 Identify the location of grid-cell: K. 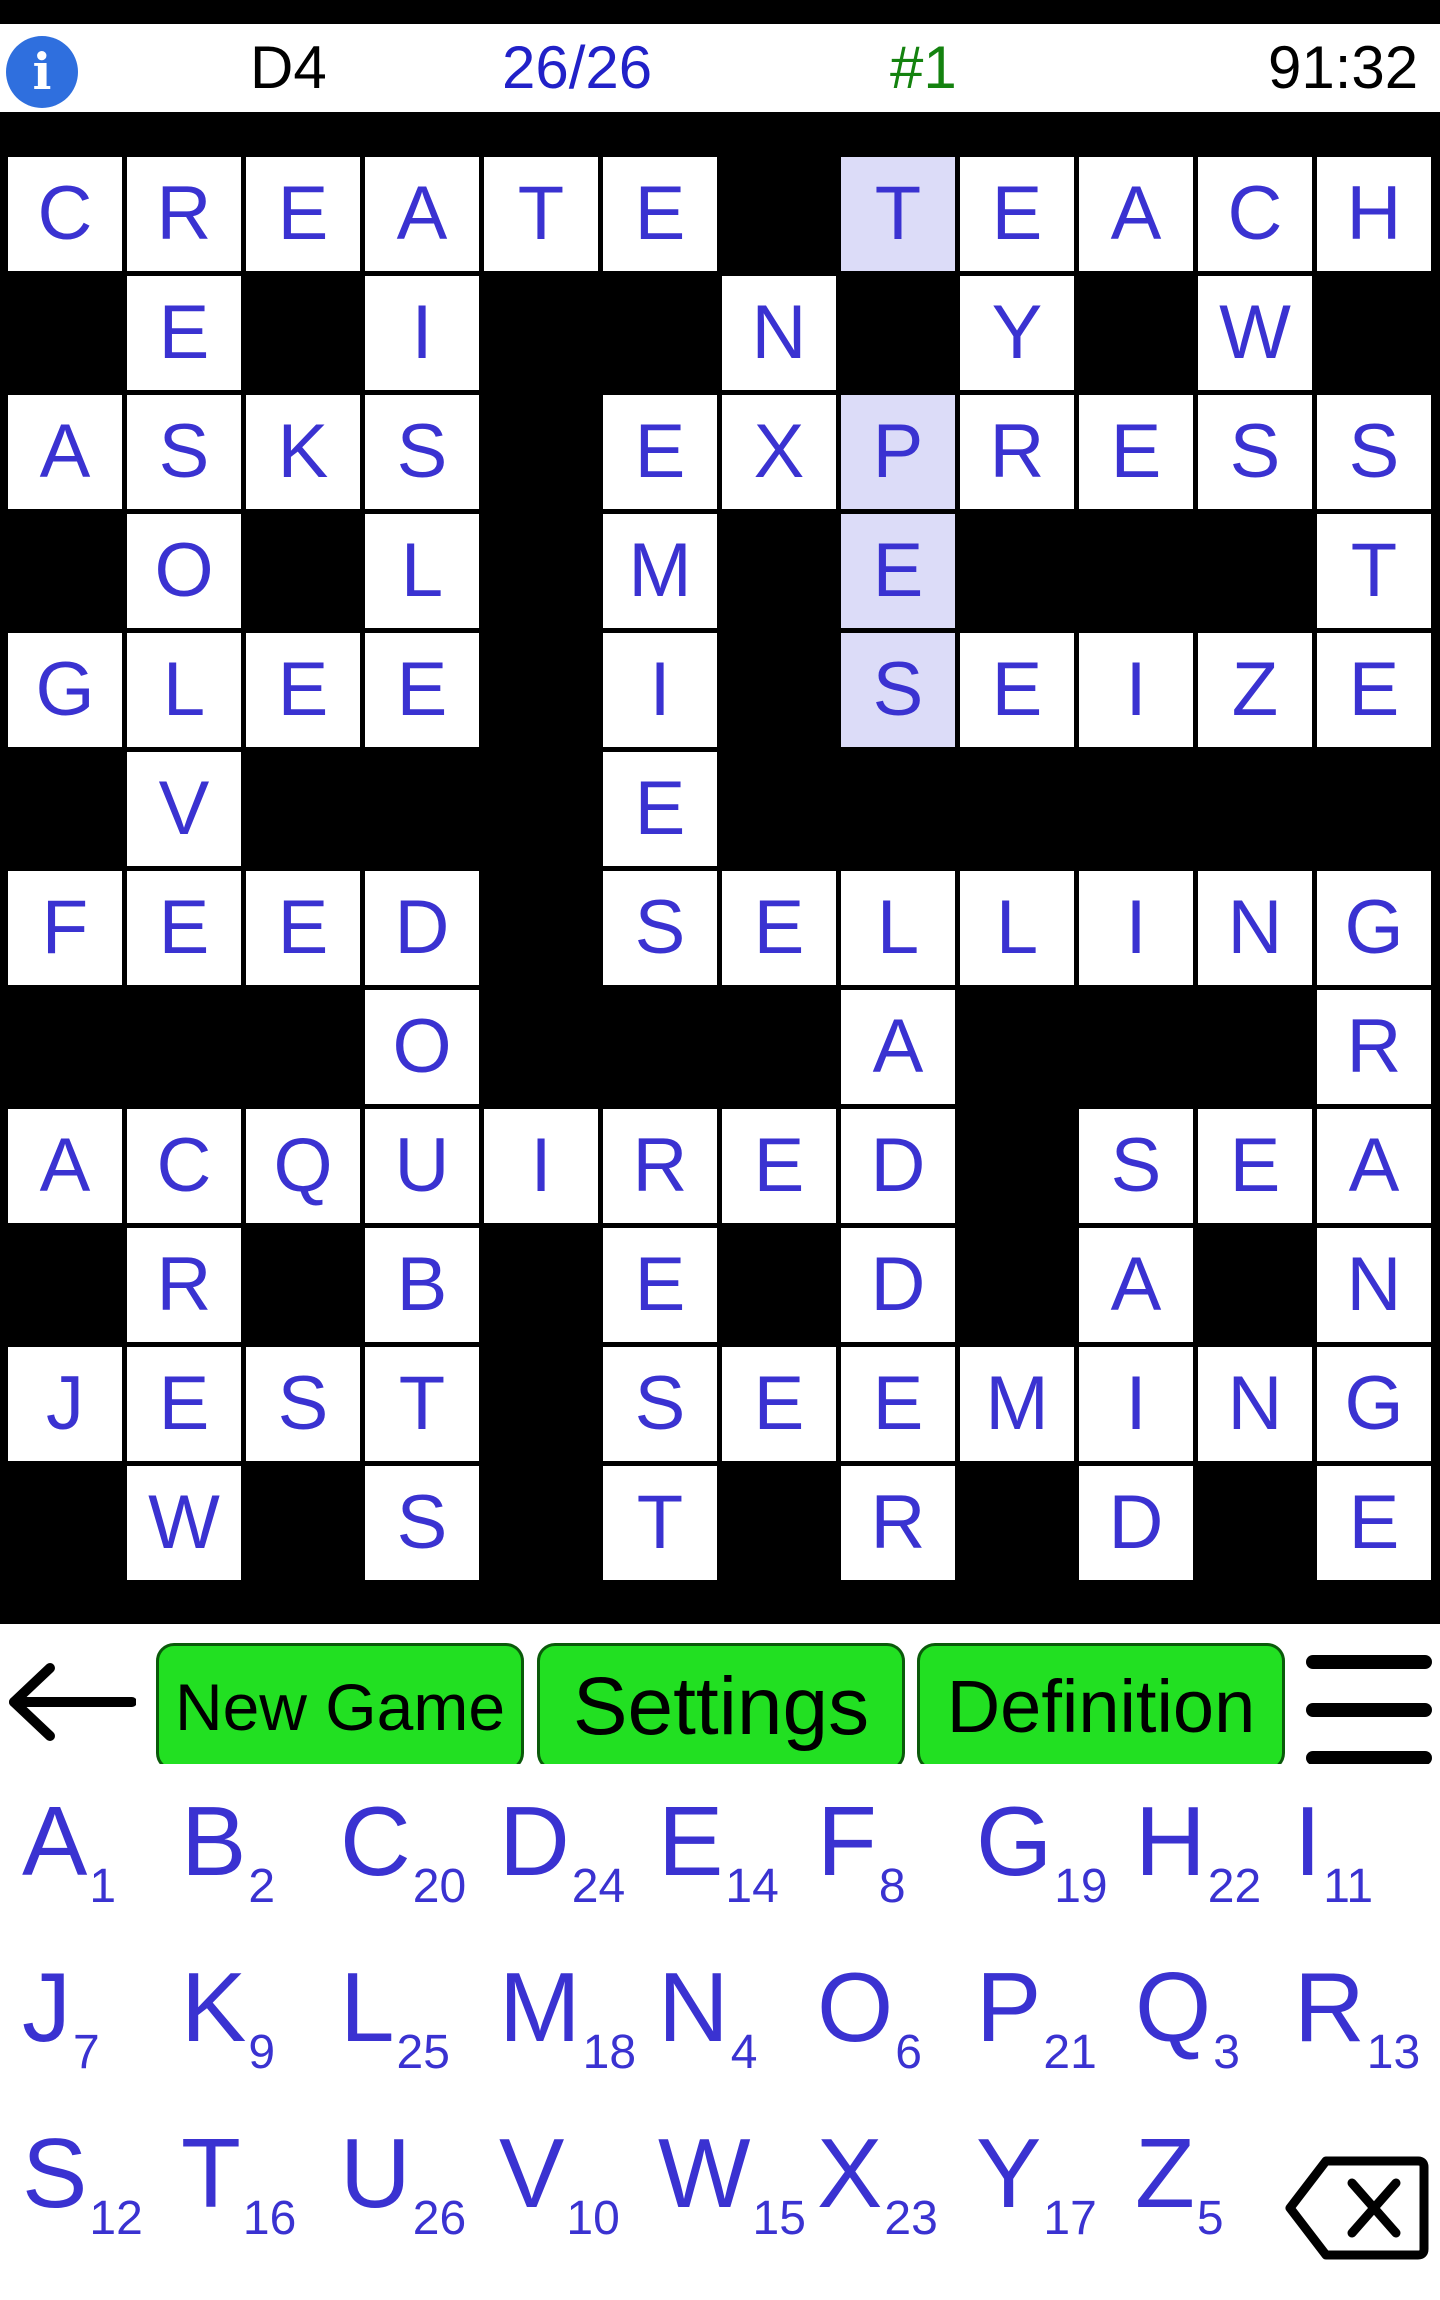
(303, 452).